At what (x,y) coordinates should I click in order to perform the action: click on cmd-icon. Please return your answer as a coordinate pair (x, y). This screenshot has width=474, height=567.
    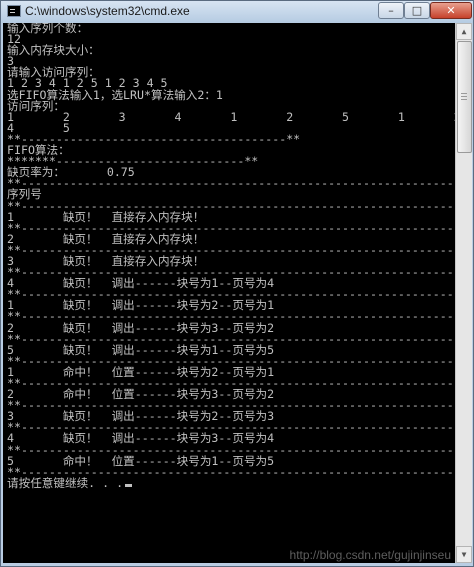
    Looking at the image, I should click on (14, 11).